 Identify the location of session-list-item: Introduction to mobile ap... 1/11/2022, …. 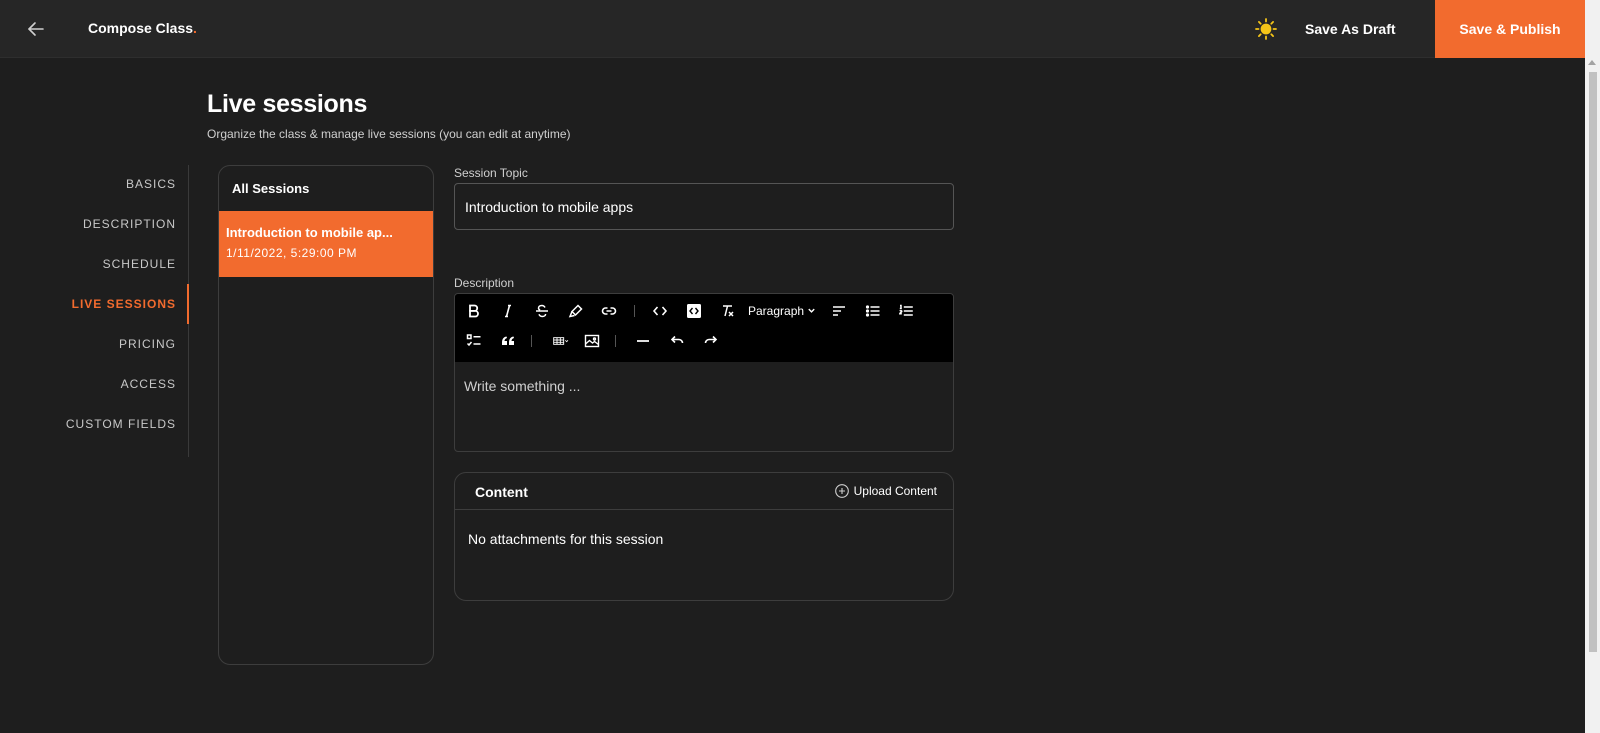
(326, 244).